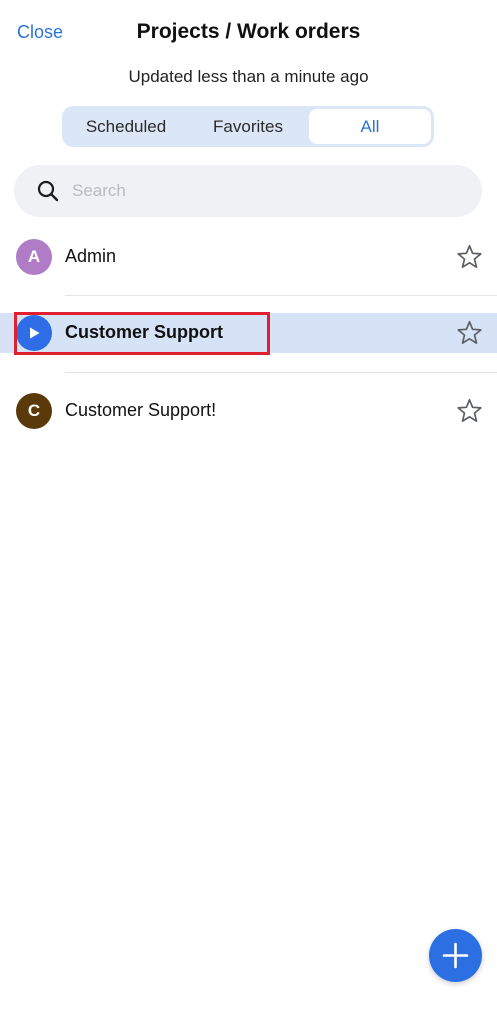 Image resolution: width=497 pixels, height=1024 pixels. I want to click on search-bar, so click(248, 191).